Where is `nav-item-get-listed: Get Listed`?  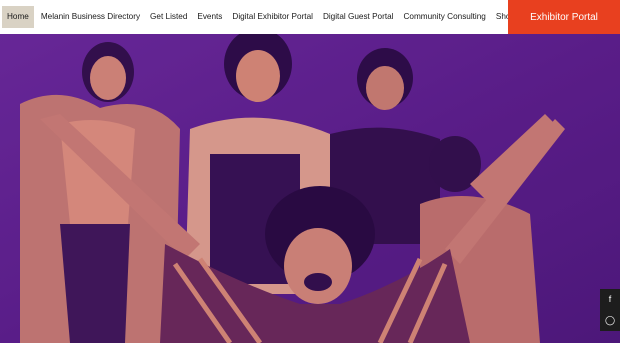 nav-item-get-listed: Get Listed is located at coordinates (168, 17).